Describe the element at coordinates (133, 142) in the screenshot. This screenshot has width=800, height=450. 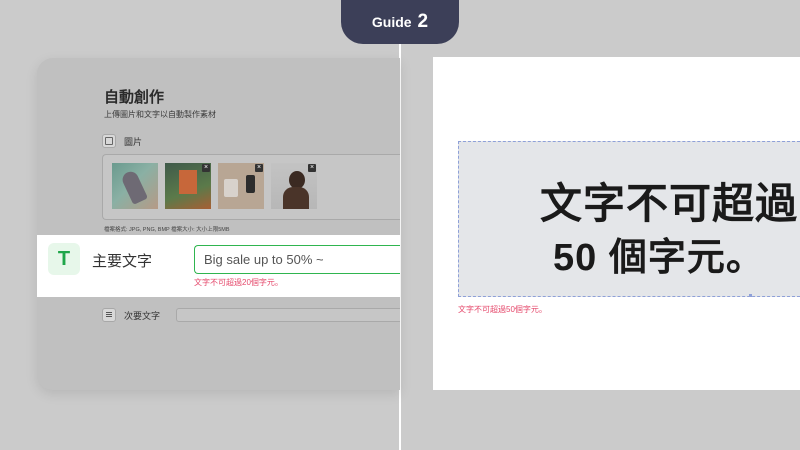
I see `images-label: 圖片` at that location.